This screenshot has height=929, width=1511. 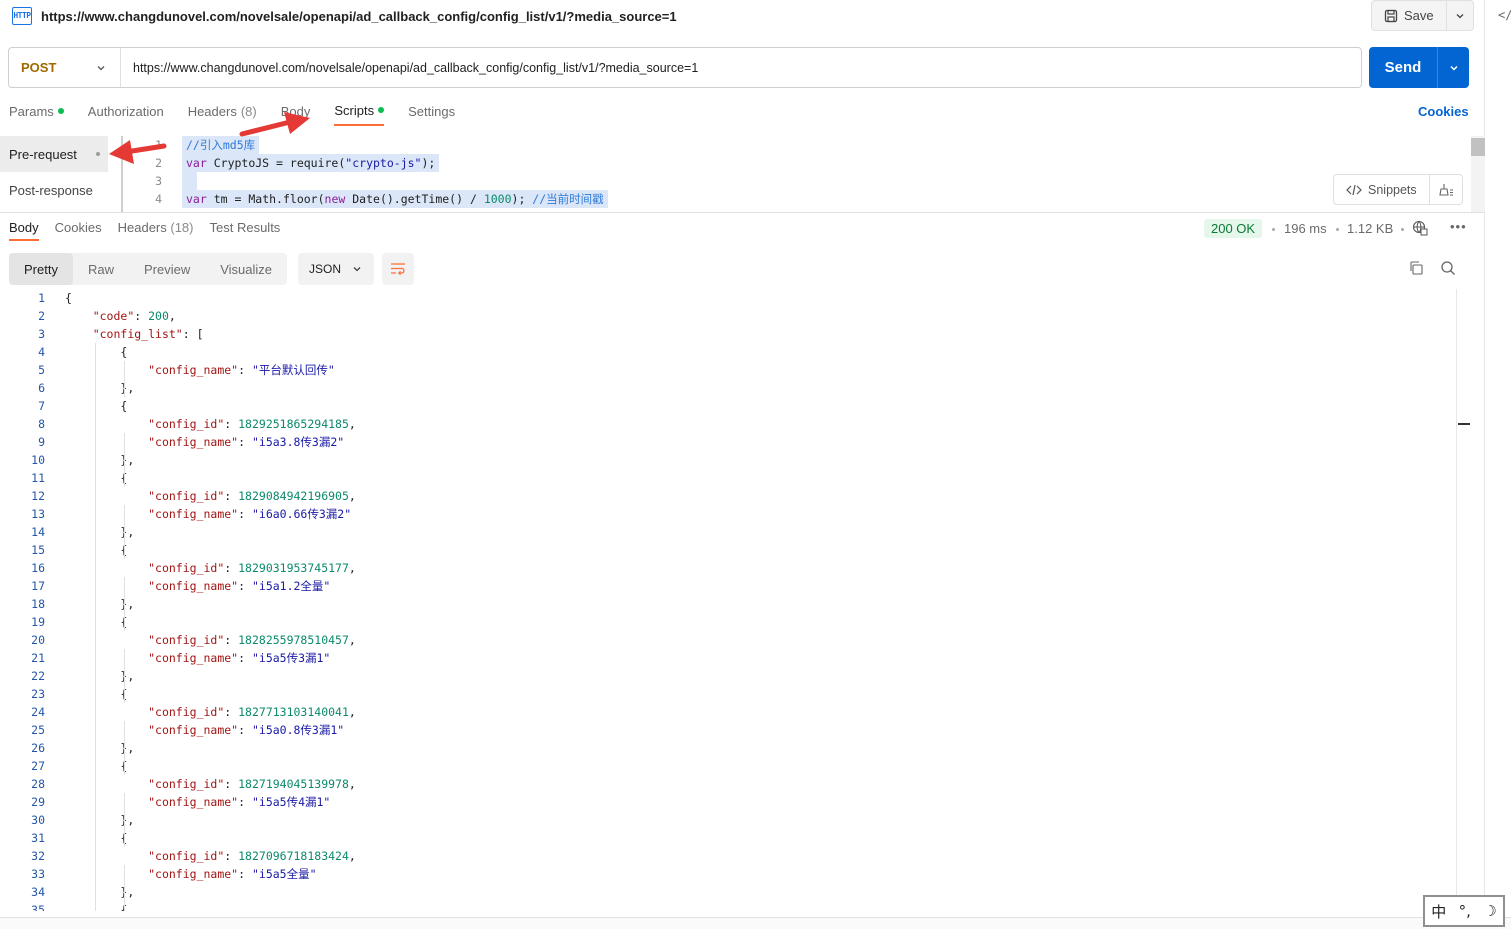 What do you see at coordinates (359, 114) in the screenshot?
I see `tab-scripts: Scripts` at bounding box center [359, 114].